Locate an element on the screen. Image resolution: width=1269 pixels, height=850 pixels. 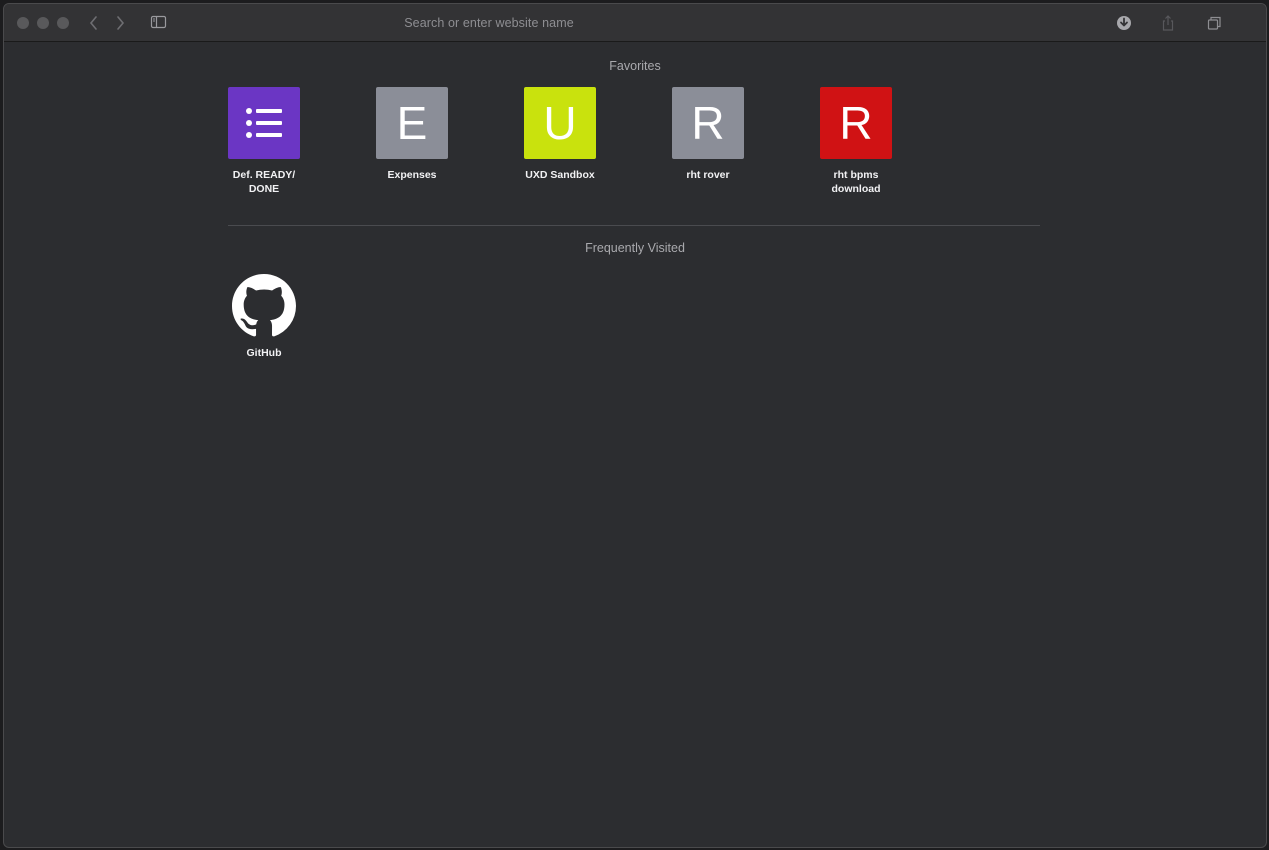
tab-overview-button is located at coordinates (1214, 23).